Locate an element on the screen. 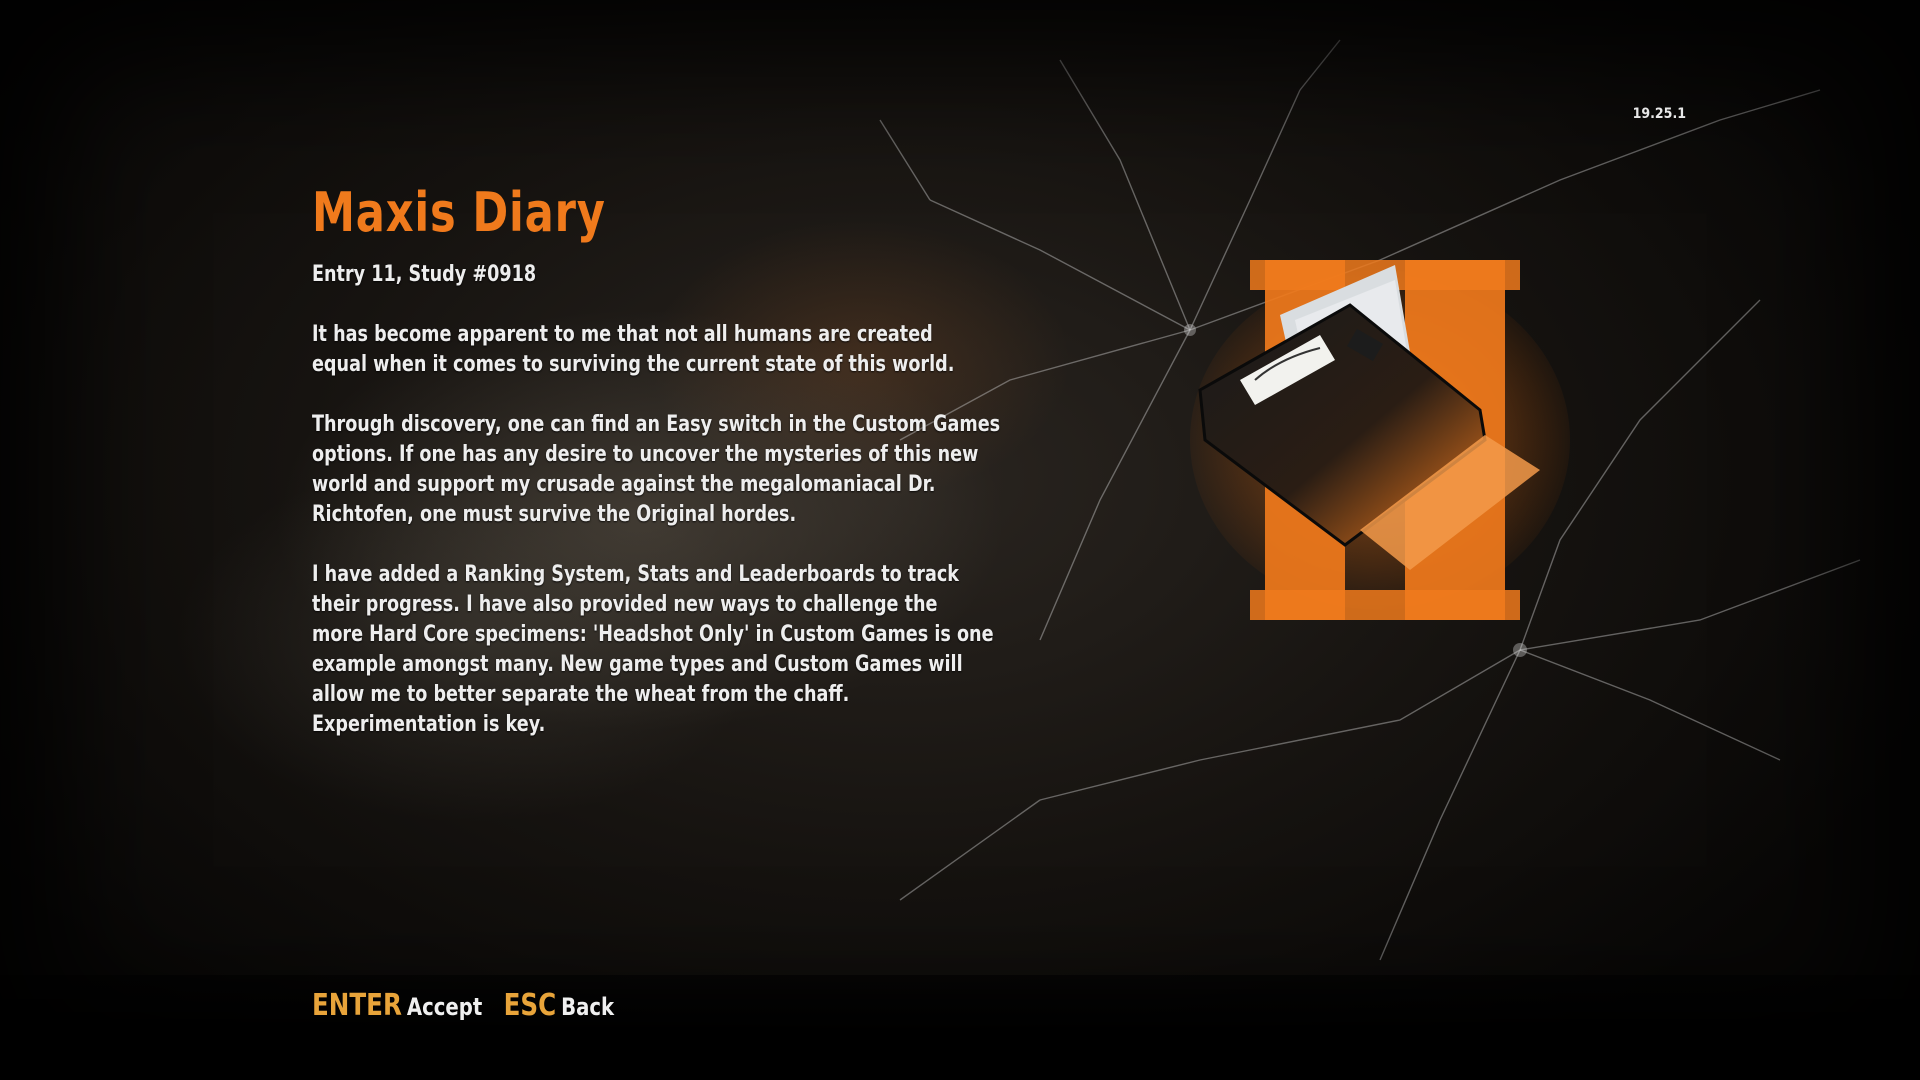  accept-button: ENTER Accept is located at coordinates (397, 1005).